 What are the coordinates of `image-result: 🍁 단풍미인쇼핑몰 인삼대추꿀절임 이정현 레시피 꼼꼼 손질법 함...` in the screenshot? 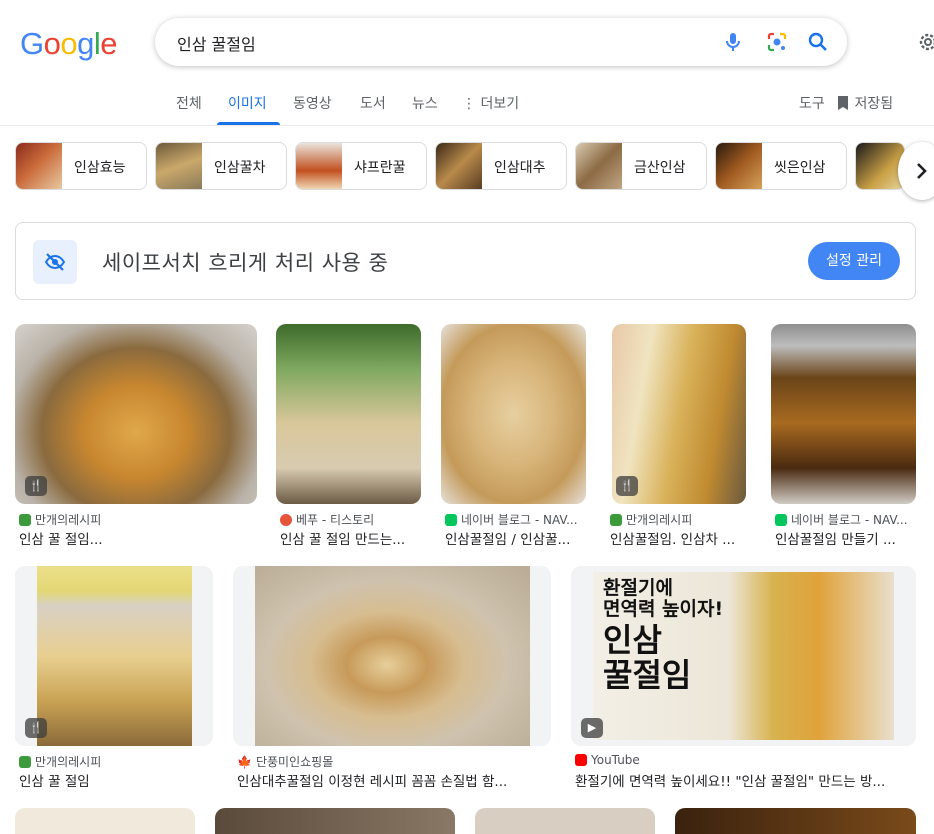 It's located at (392, 678).